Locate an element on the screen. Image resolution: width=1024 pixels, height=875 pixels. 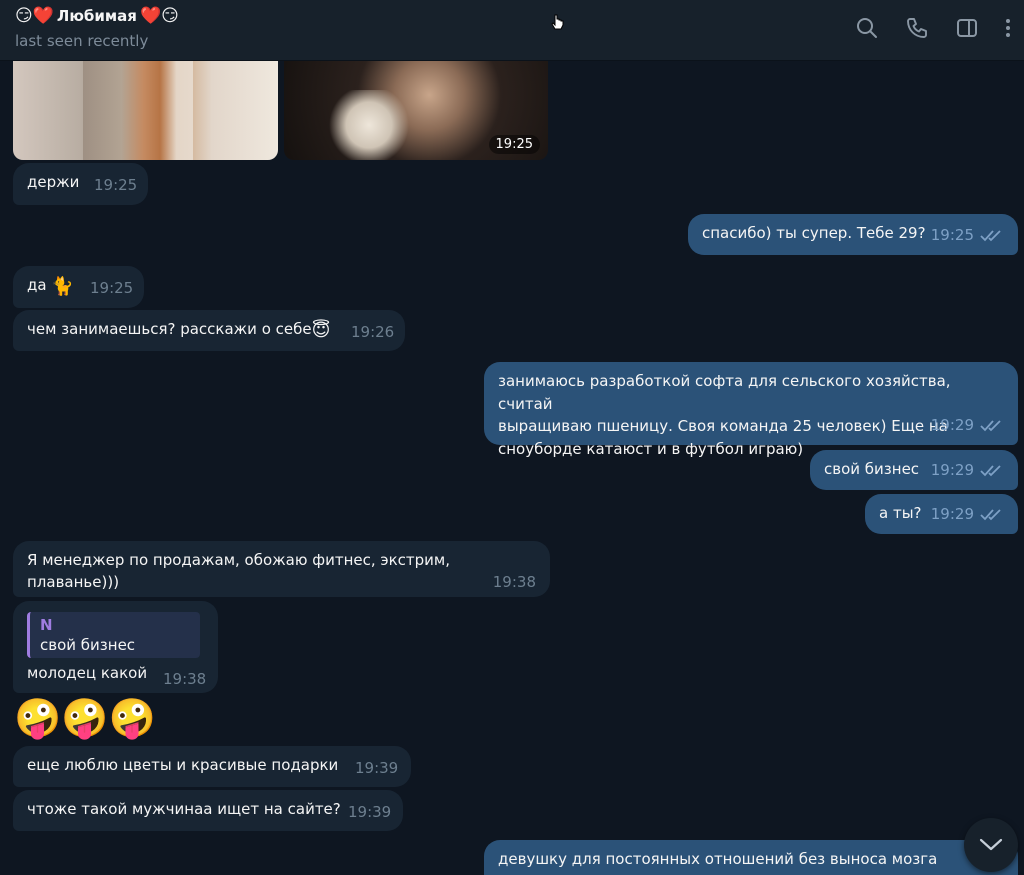
message-text: спасибо) ты супер. Тебе 29? is located at coordinates (814, 233).